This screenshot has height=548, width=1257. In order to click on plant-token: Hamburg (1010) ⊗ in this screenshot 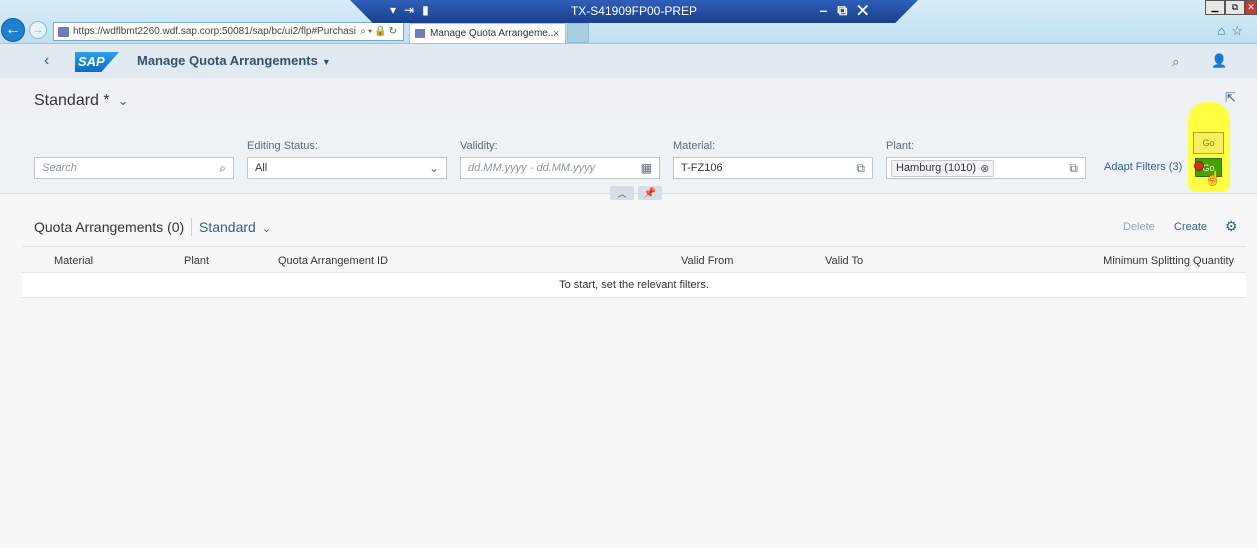, I will do `click(943, 168)`.